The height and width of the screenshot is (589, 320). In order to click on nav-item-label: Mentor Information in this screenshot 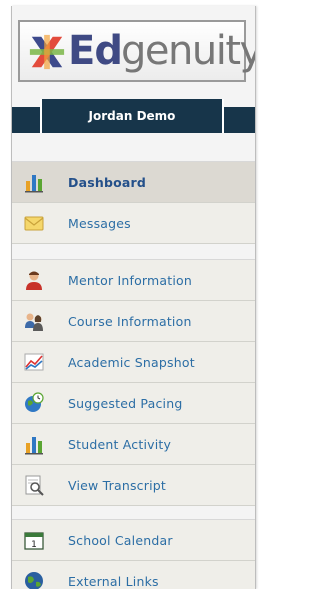, I will do `click(130, 280)`.